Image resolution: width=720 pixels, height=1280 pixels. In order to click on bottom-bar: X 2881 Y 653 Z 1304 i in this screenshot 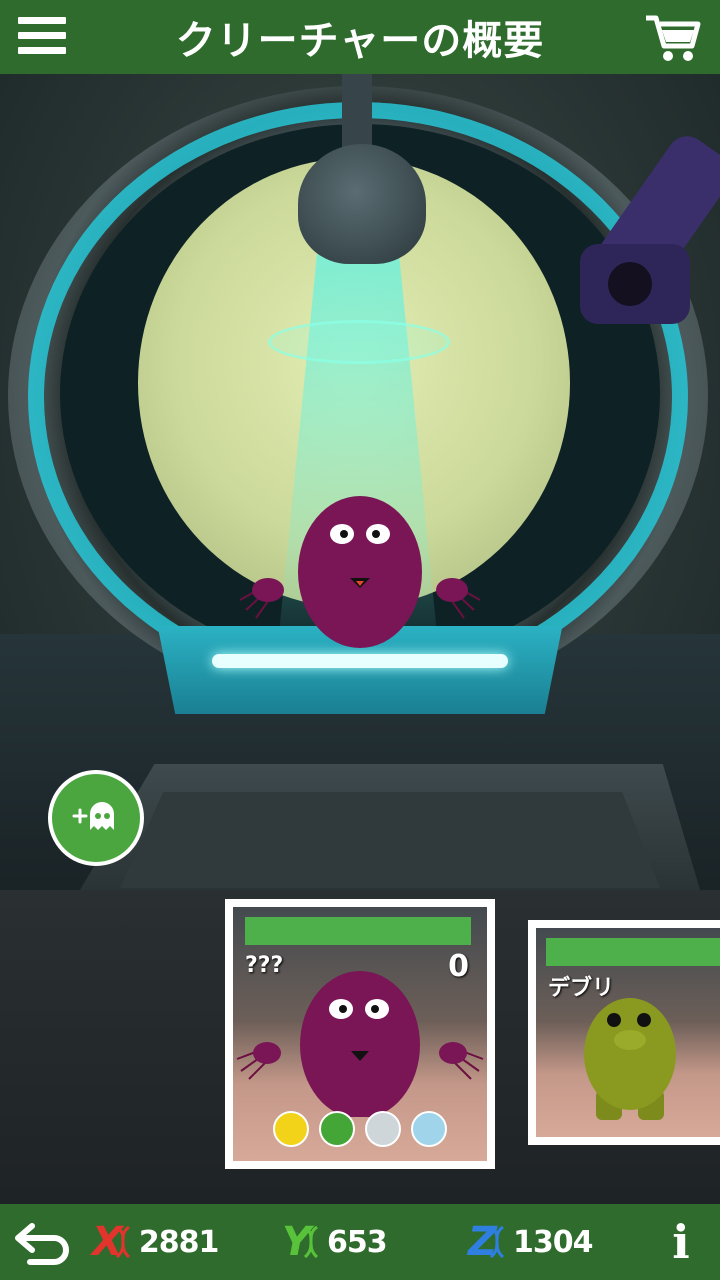, I will do `click(360, 1242)`.